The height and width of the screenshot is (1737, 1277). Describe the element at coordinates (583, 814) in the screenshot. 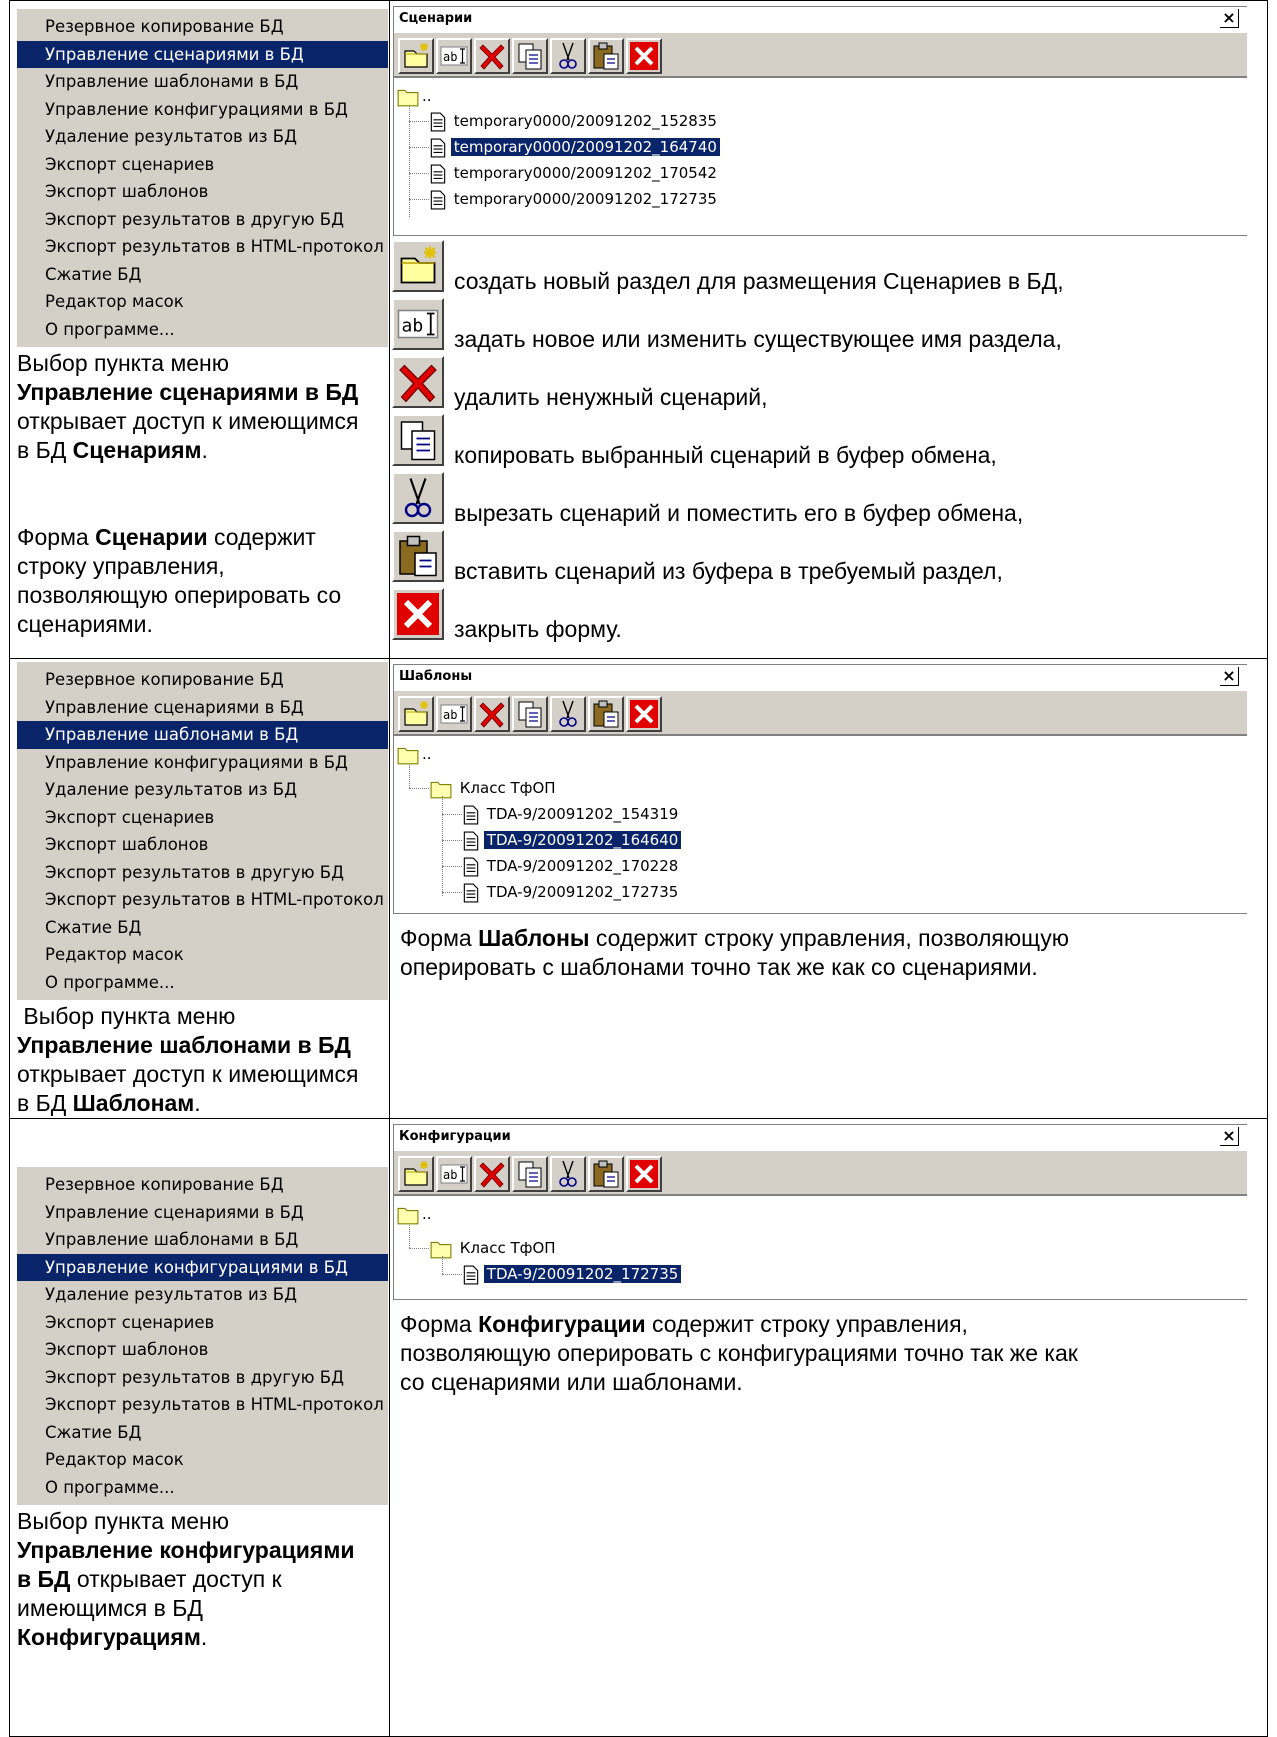

I see `tree-item: TDA-9/20091202_154319` at that location.